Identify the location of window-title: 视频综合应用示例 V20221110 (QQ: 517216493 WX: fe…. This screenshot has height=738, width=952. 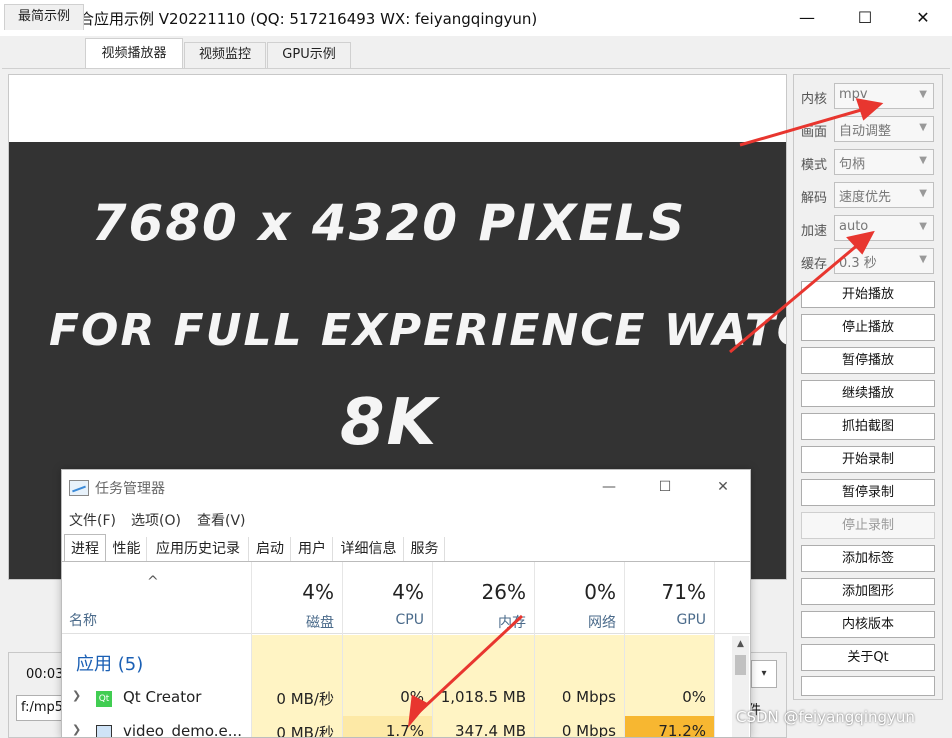
(286, 19).